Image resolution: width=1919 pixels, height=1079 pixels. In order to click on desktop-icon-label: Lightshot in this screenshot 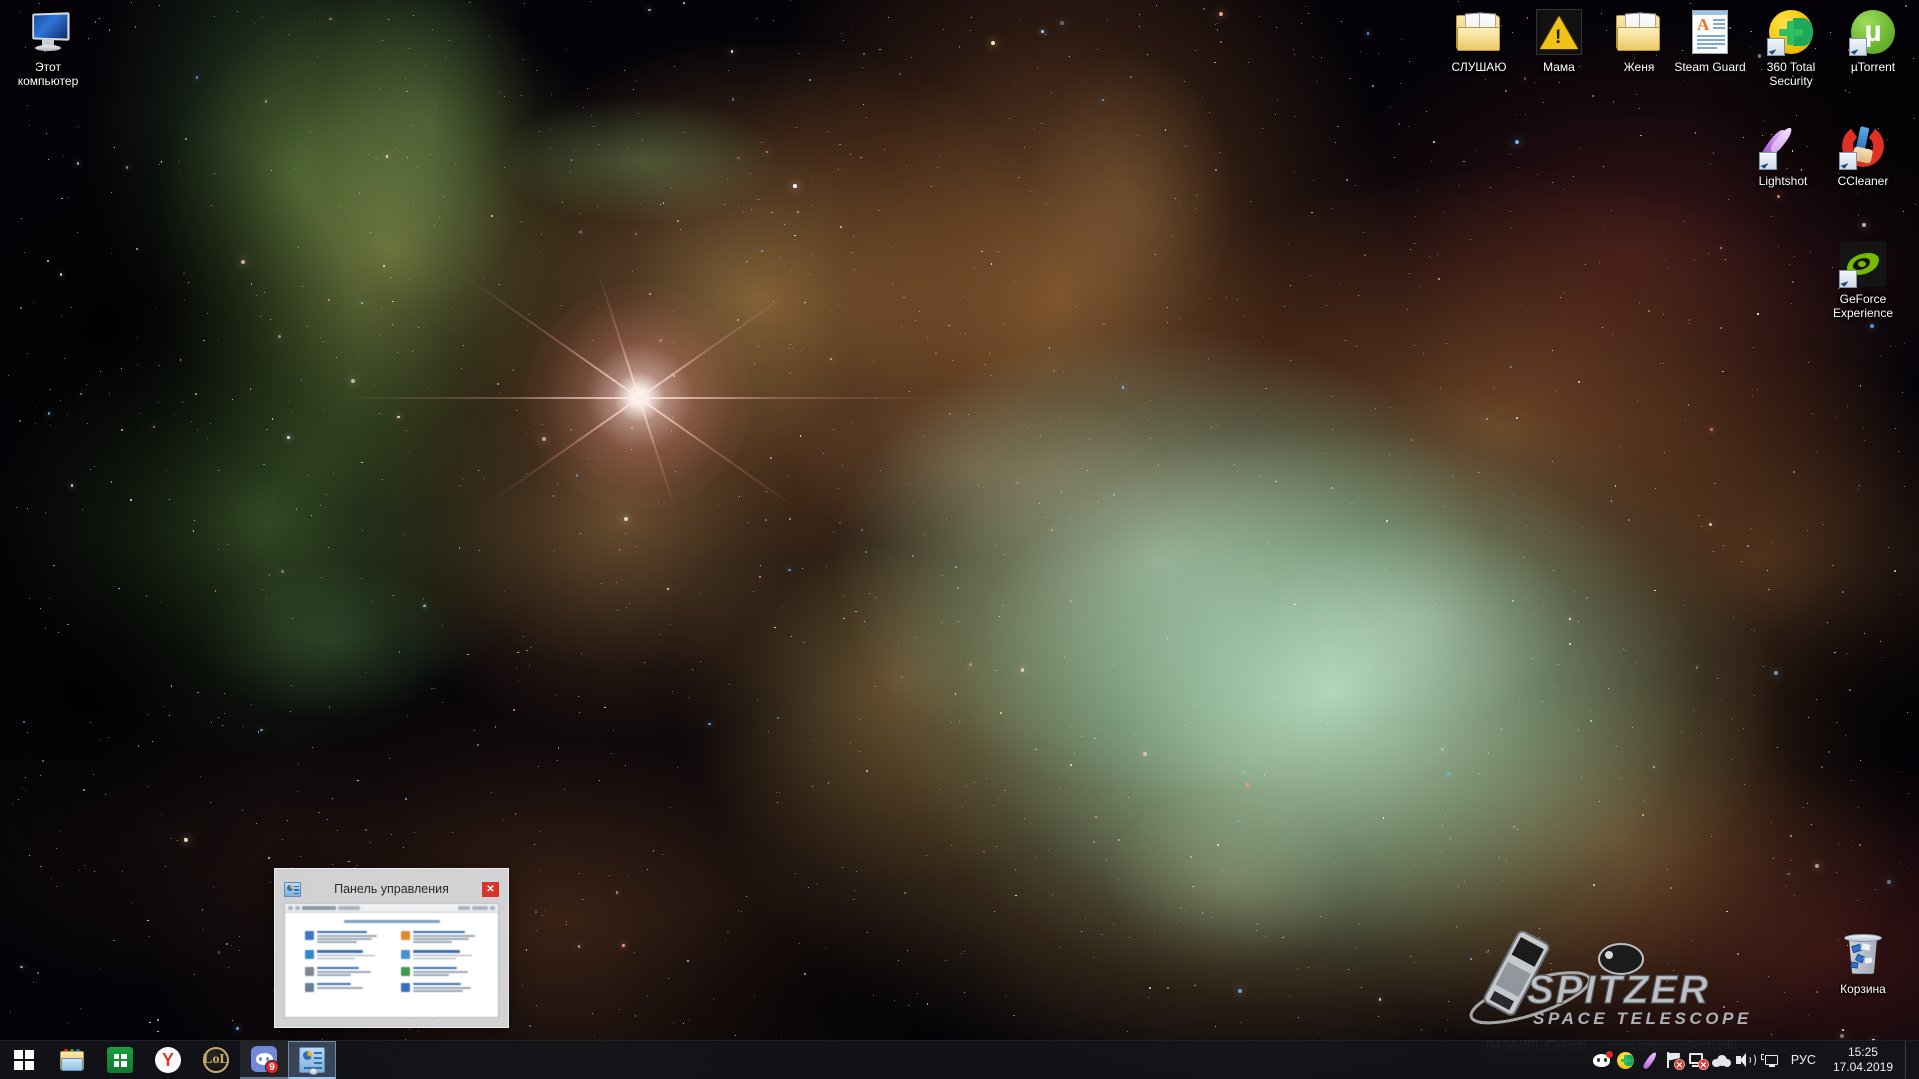, I will do `click(1783, 181)`.